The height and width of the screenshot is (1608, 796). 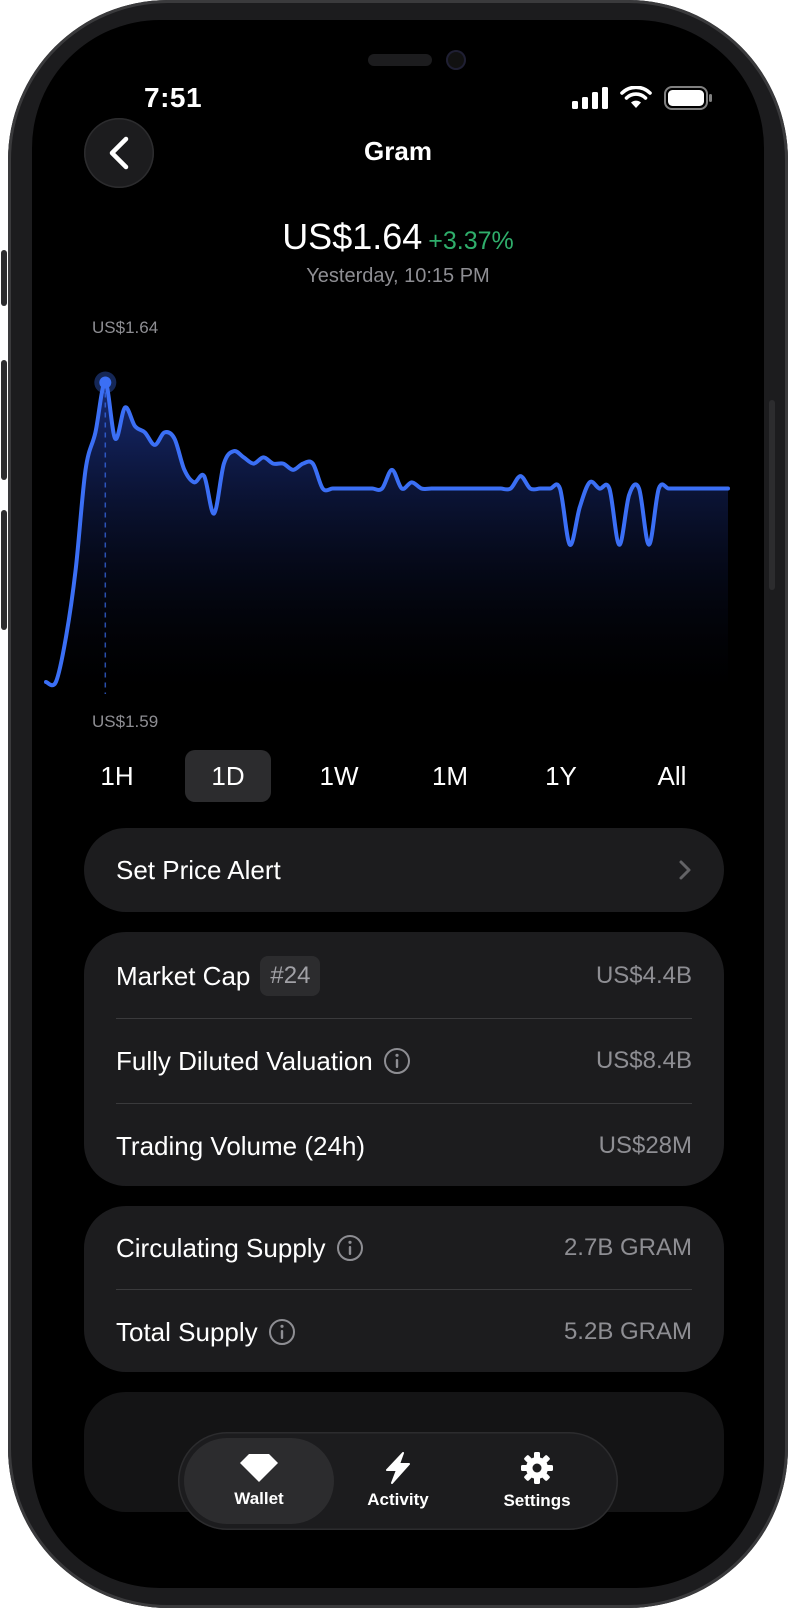 I want to click on chevron-right-icon, so click(x=685, y=870).